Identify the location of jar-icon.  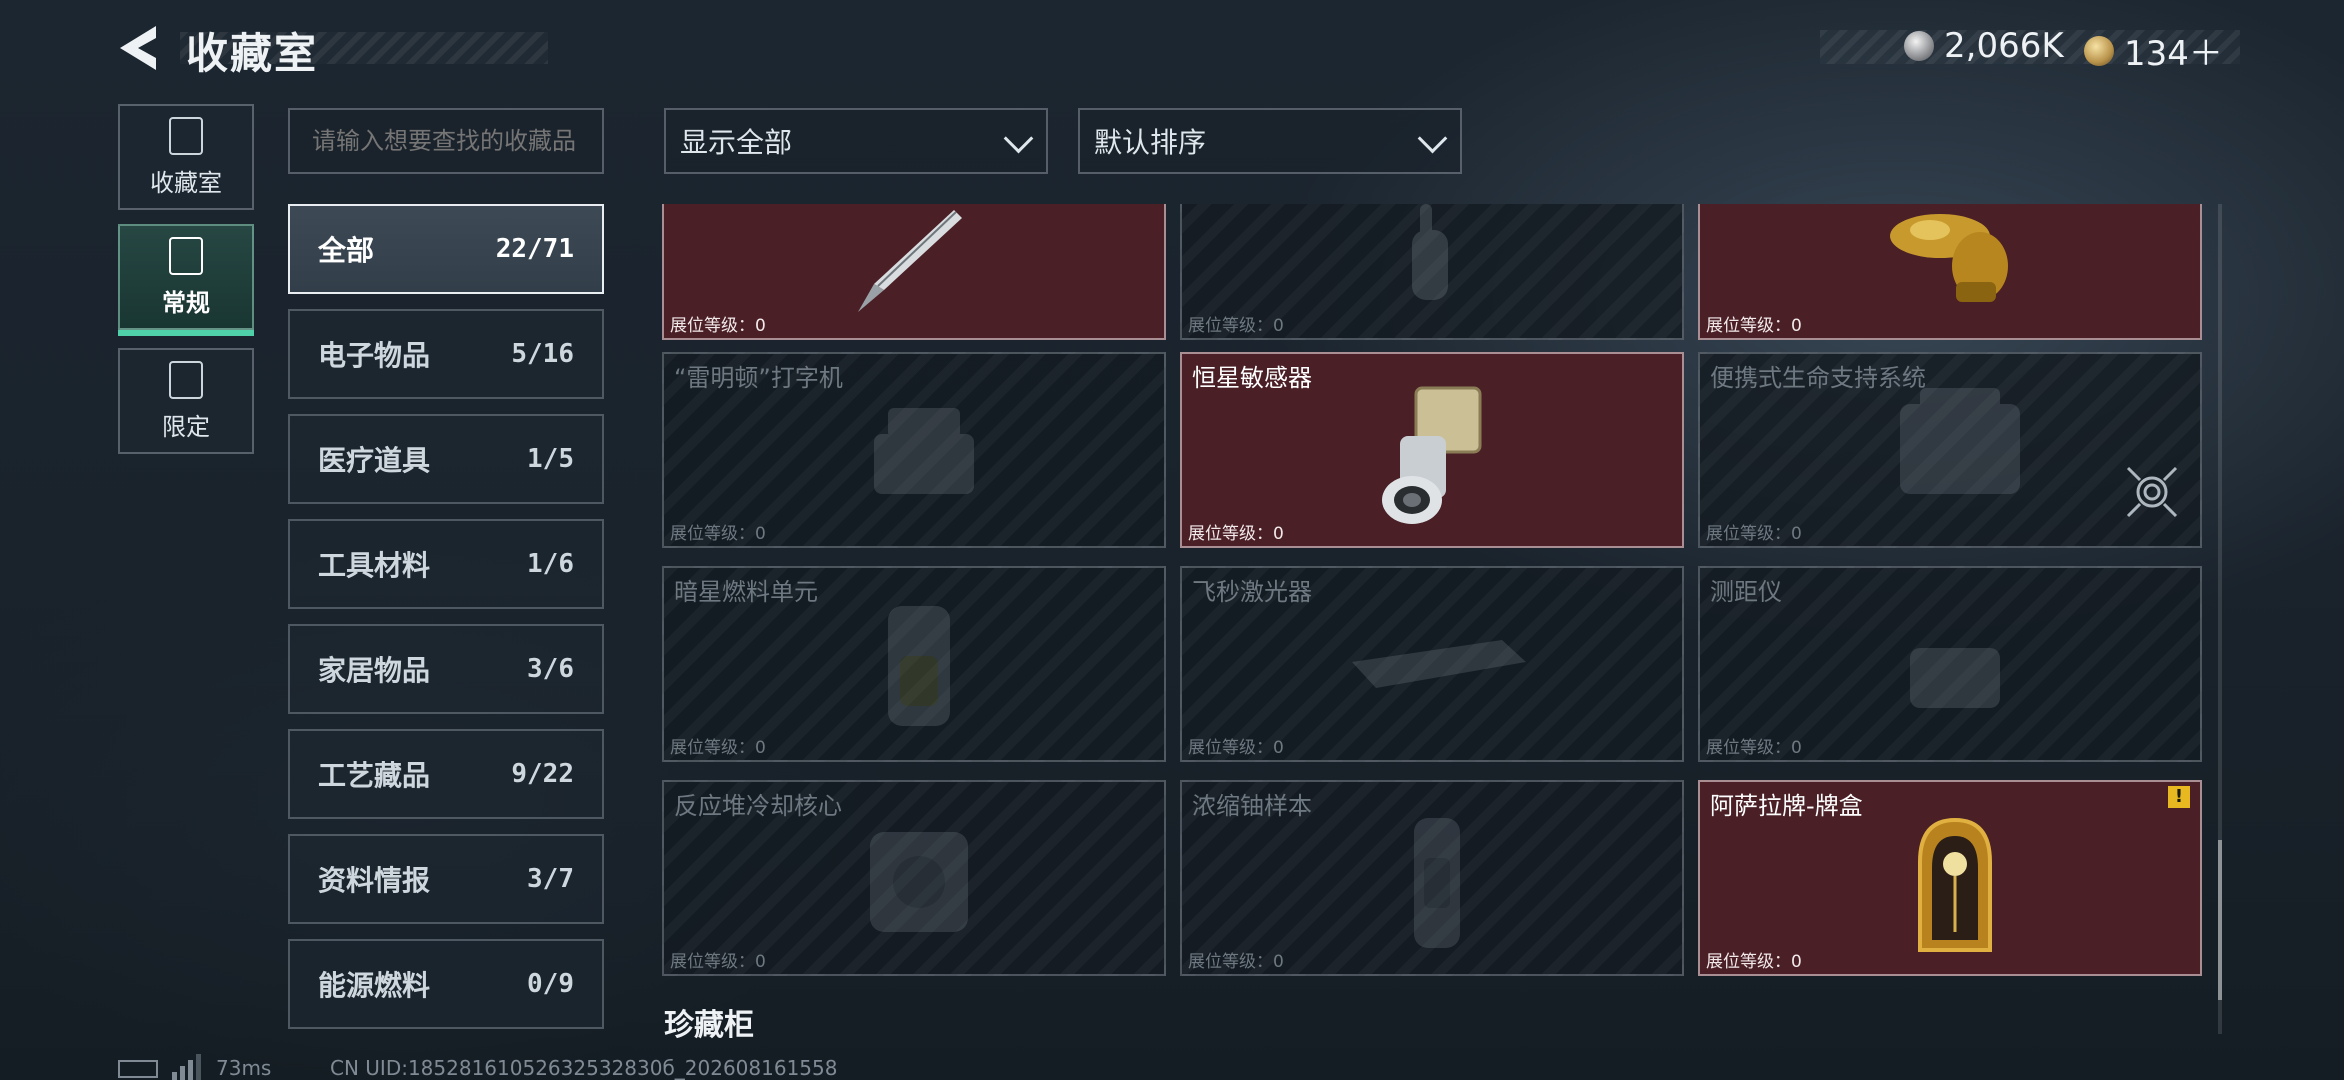
(186, 135).